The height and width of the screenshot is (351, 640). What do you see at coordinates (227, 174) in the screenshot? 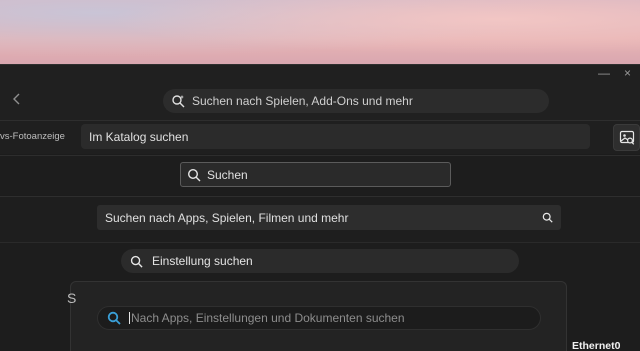
I see `explorer-search-placeholder: Suchen` at bounding box center [227, 174].